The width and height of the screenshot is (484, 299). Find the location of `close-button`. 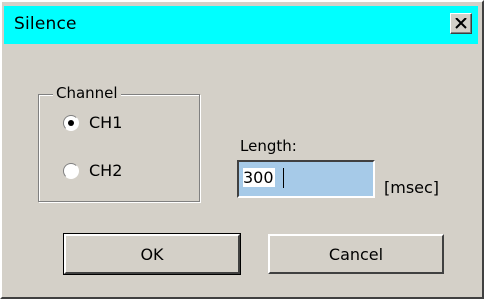

close-button is located at coordinates (461, 23).